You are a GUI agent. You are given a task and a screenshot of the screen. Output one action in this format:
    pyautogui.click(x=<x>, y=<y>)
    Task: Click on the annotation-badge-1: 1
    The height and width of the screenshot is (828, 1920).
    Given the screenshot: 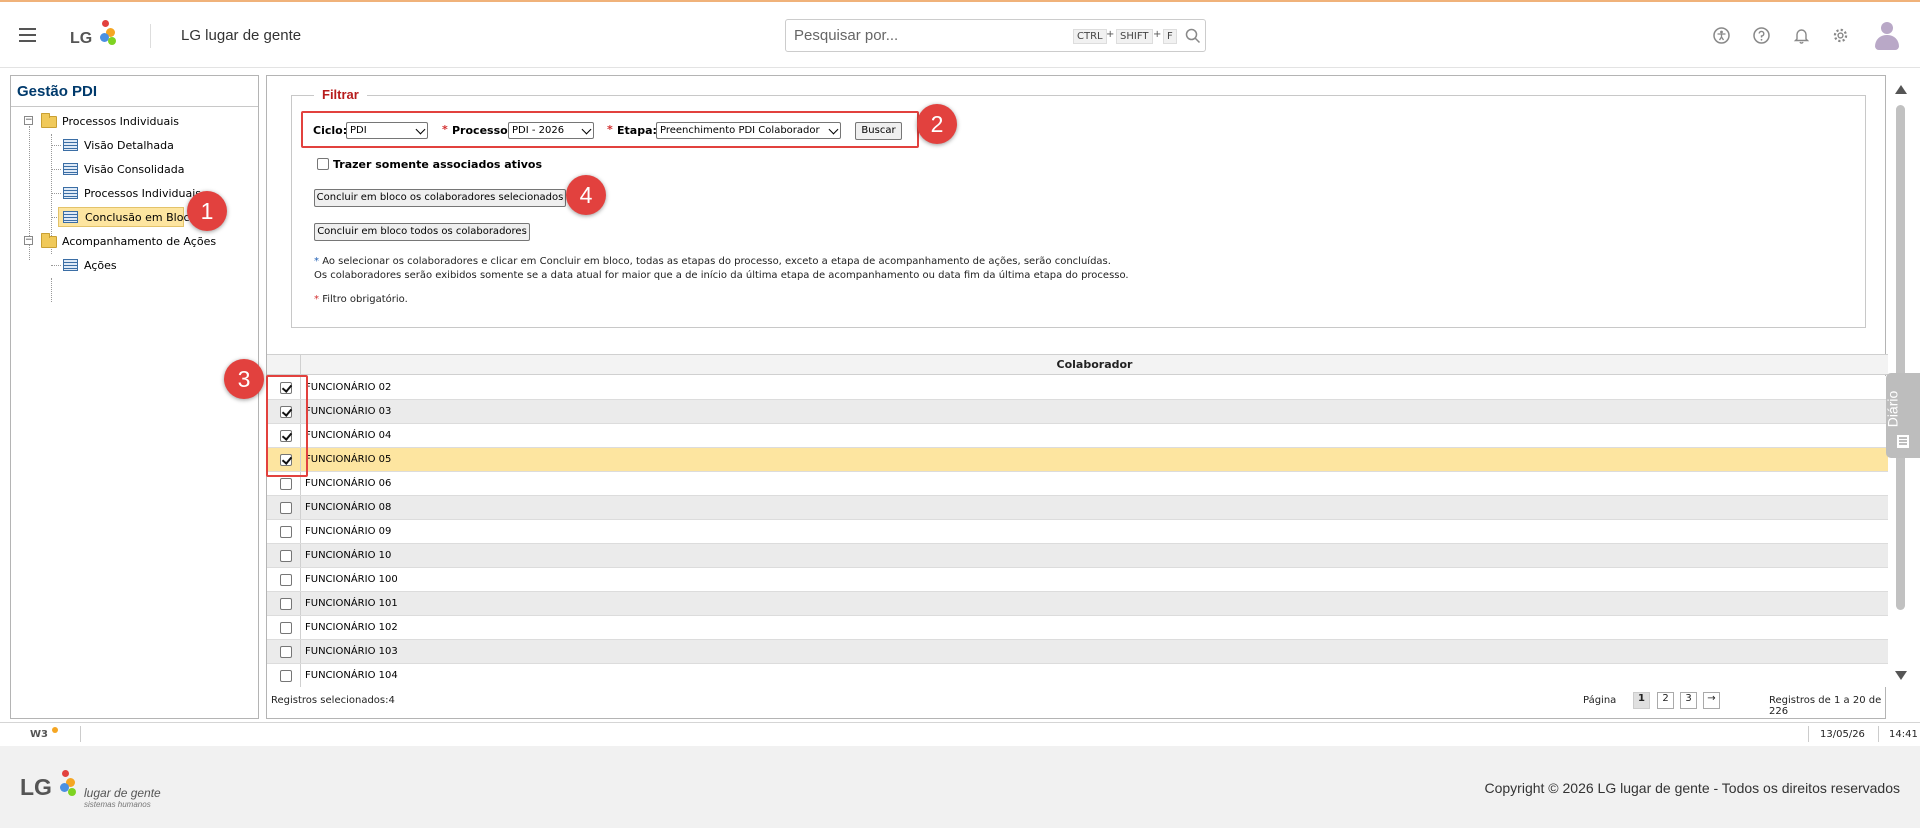 What is the action you would take?
    pyautogui.click(x=207, y=211)
    